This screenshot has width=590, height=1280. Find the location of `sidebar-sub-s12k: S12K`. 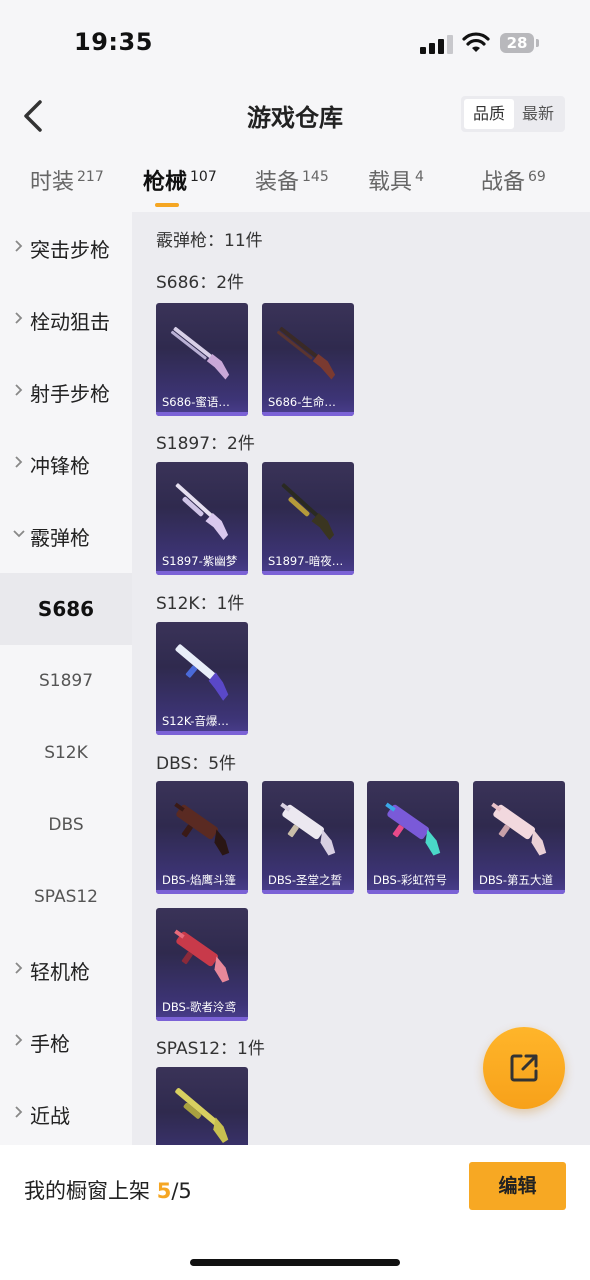

sidebar-sub-s12k: S12K is located at coordinates (66, 753).